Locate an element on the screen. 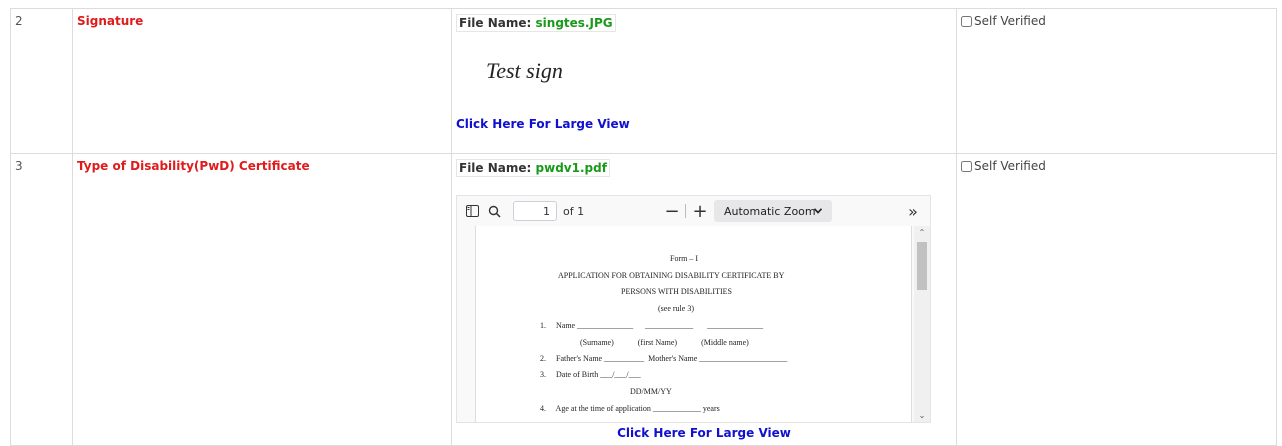 The width and height of the screenshot is (1282, 446). scrollbar-thumb is located at coordinates (922, 266).